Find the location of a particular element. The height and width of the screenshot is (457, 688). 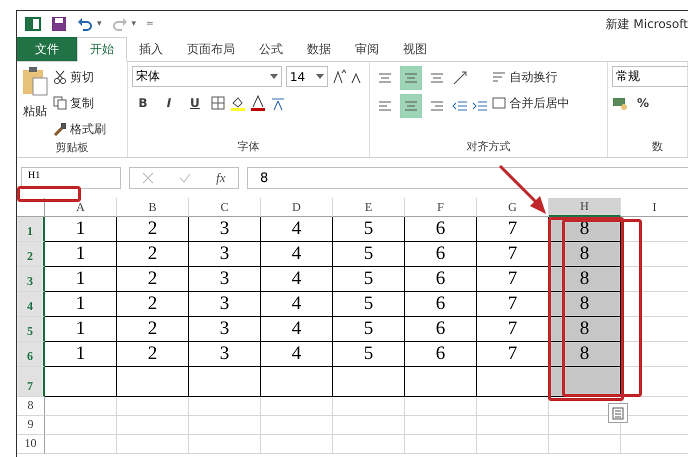

ribbon-tab: 开始 is located at coordinates (102, 49).